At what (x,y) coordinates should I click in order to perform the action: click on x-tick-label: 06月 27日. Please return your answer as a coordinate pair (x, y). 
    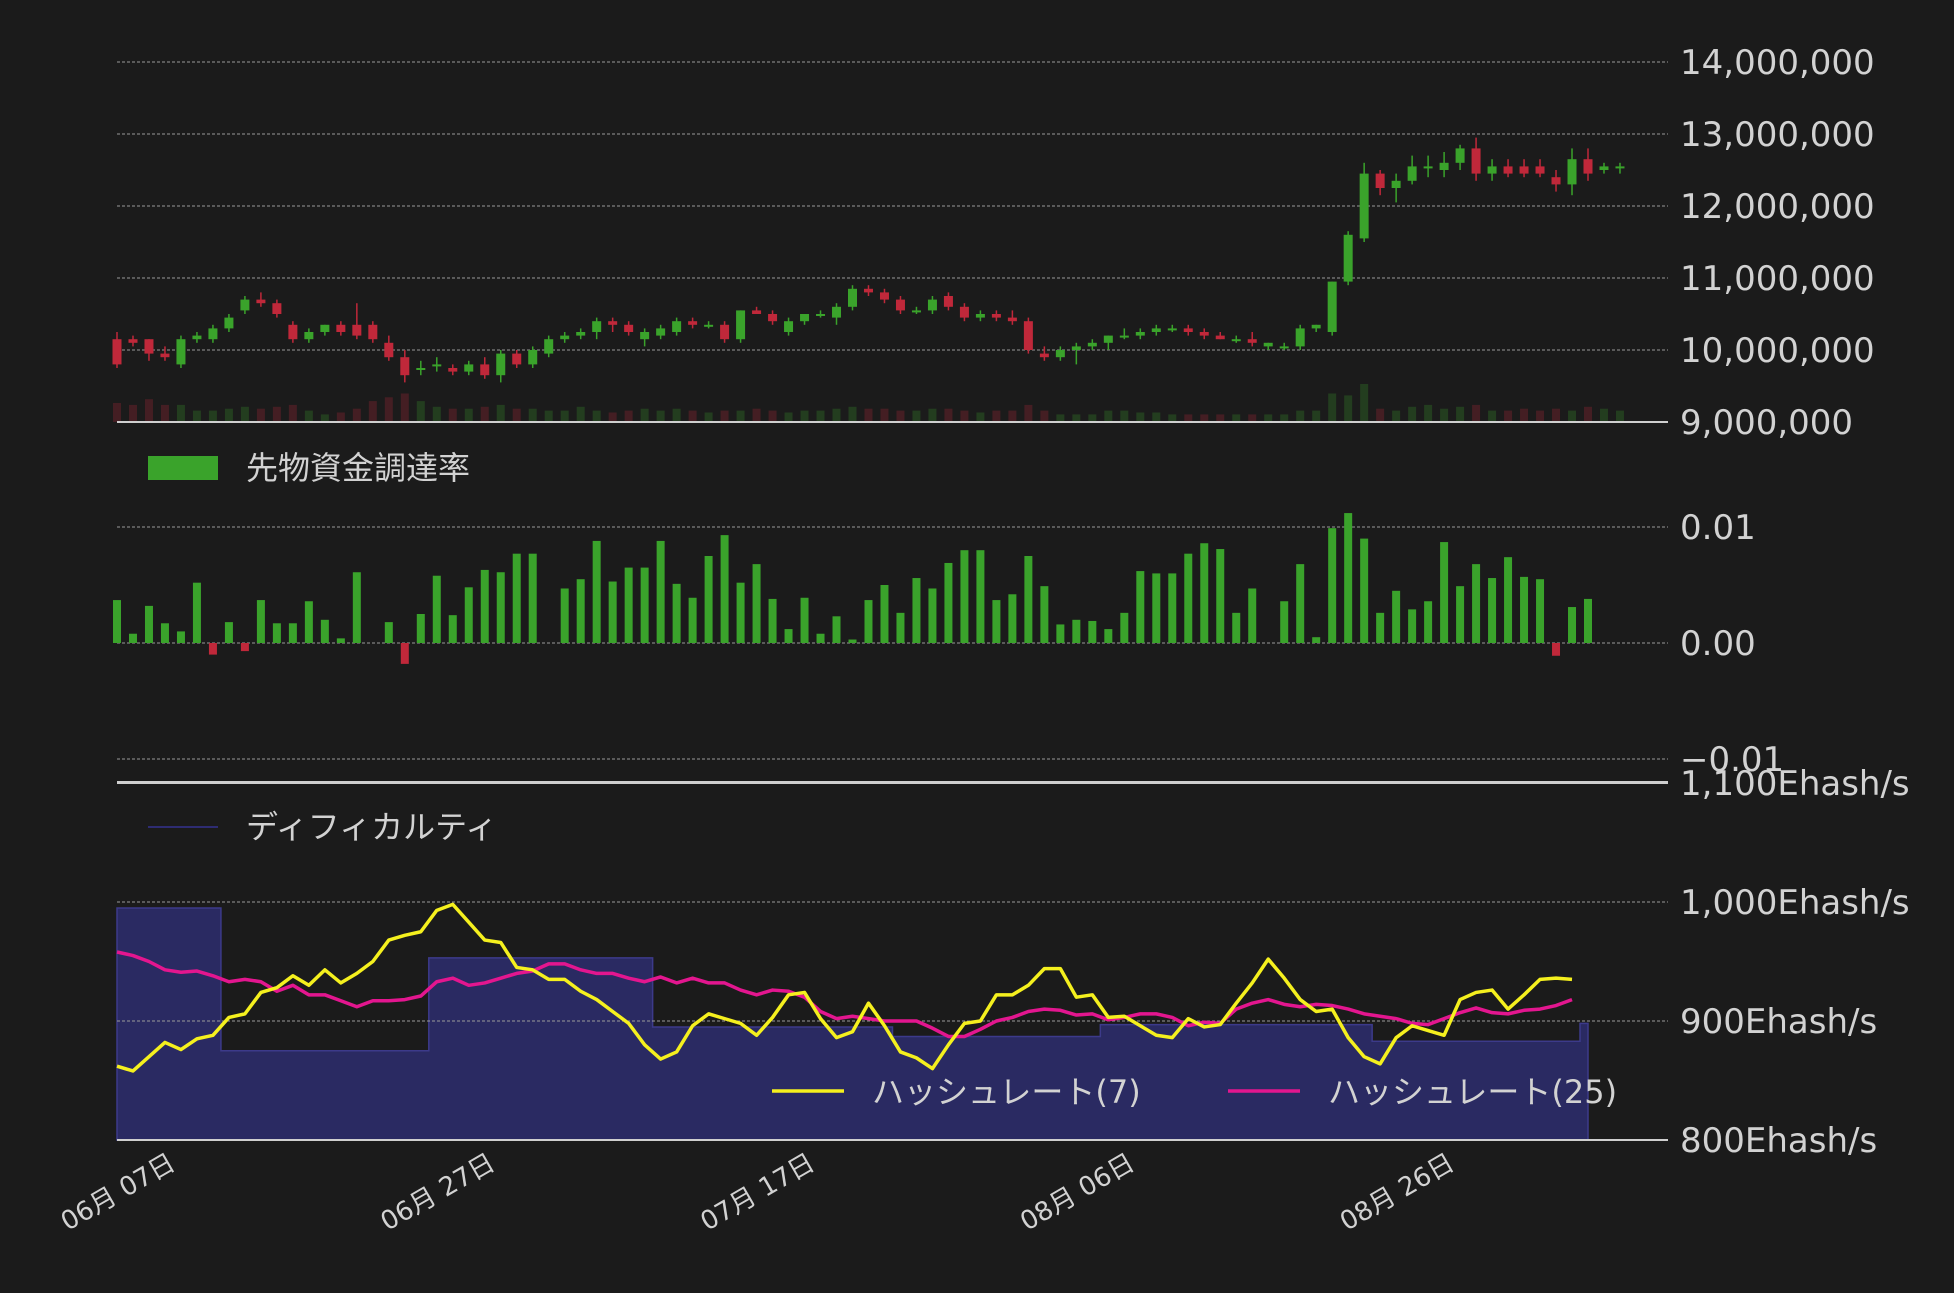
    Looking at the image, I should click on (438, 1192).